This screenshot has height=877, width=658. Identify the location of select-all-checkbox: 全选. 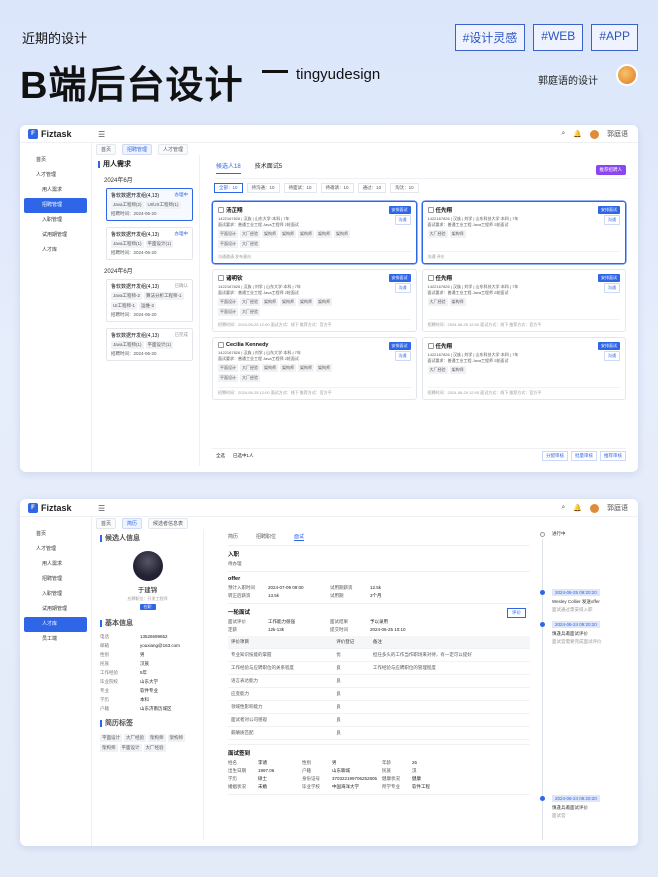
(220, 456).